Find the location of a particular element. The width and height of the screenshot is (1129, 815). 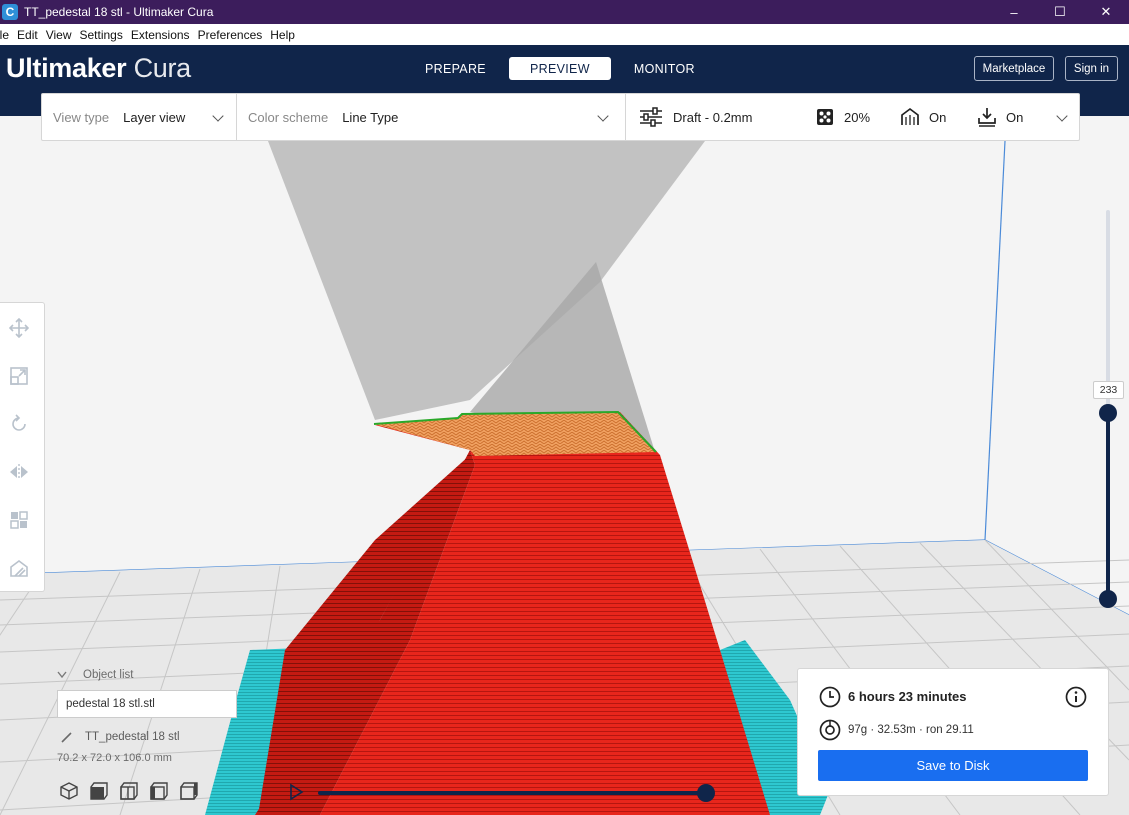

view-3d-icon is located at coordinates (69, 791).